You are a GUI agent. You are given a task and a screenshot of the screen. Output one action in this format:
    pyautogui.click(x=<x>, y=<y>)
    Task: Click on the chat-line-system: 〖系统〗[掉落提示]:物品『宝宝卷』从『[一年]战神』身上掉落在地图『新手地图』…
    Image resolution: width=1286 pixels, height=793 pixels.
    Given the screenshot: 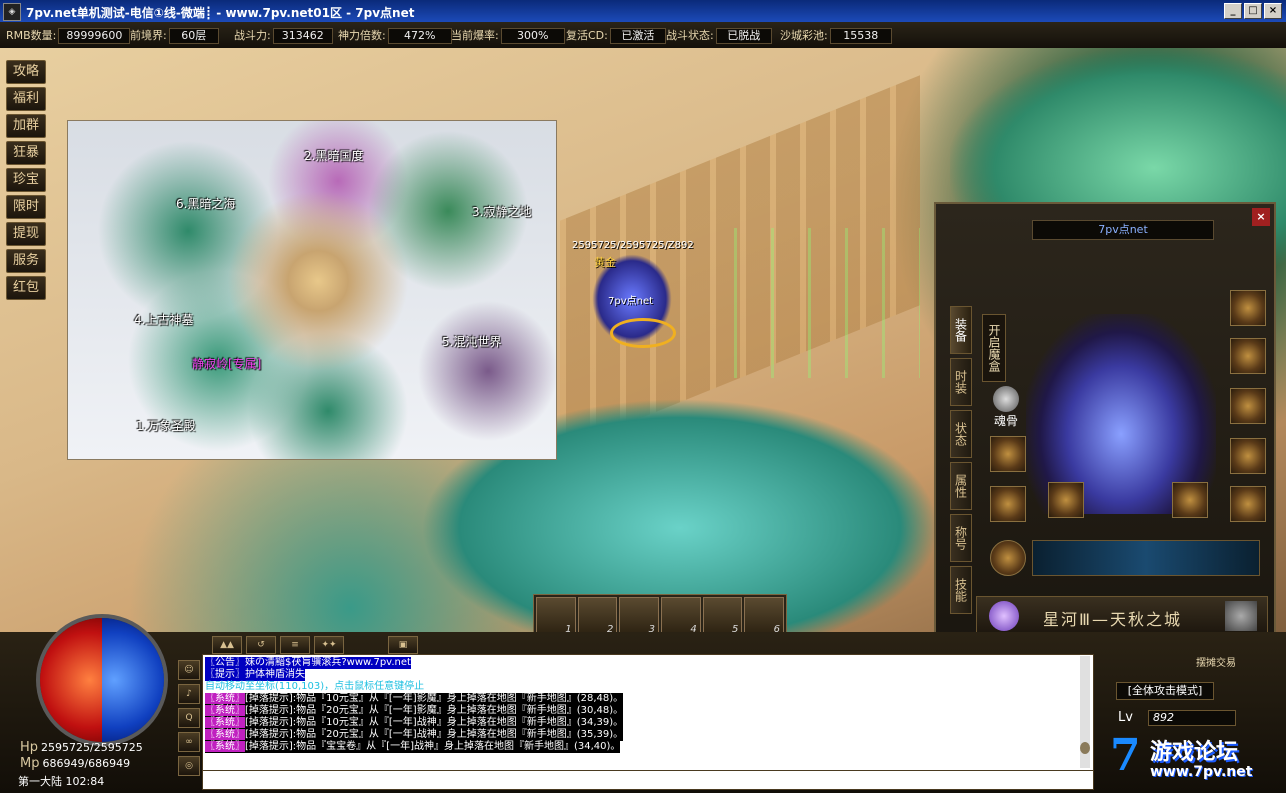 What is the action you would take?
    pyautogui.click(x=413, y=747)
    